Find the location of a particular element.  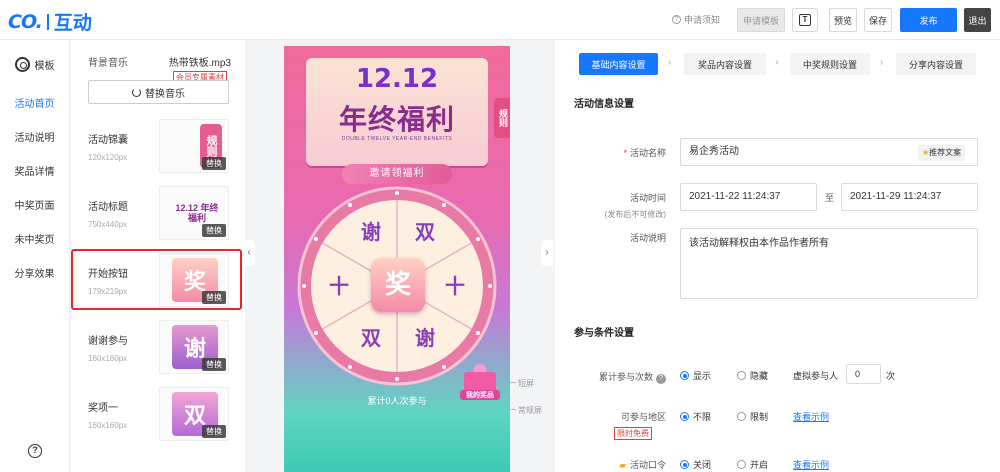

replace-music-button: 替换音乐 is located at coordinates (158, 92).